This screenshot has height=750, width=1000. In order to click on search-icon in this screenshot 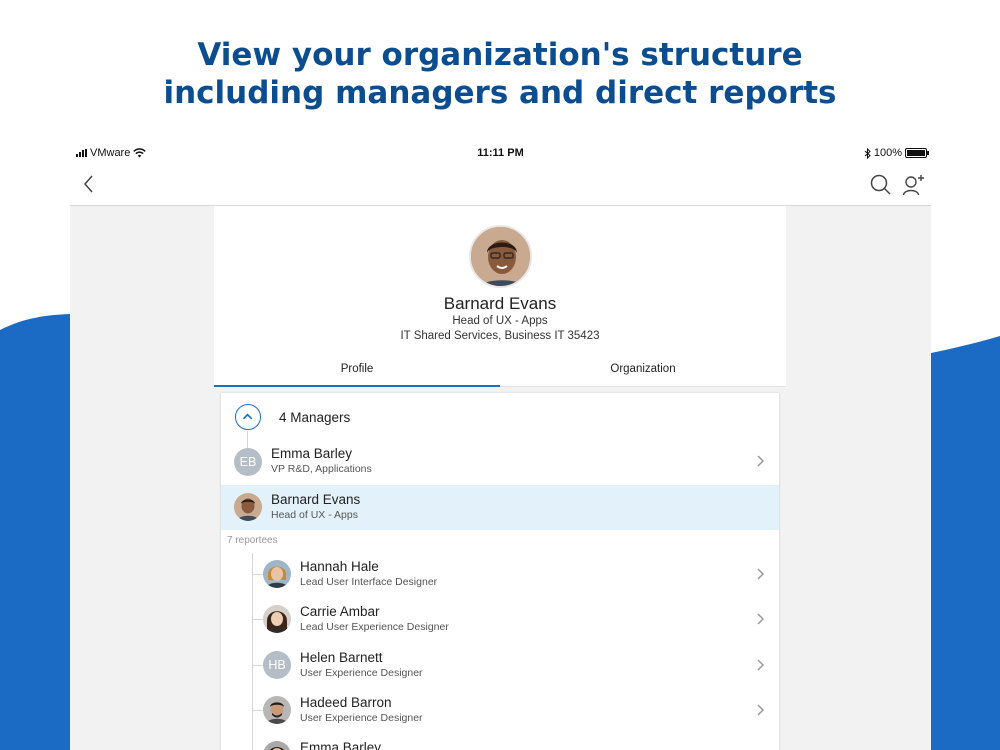, I will do `click(881, 185)`.